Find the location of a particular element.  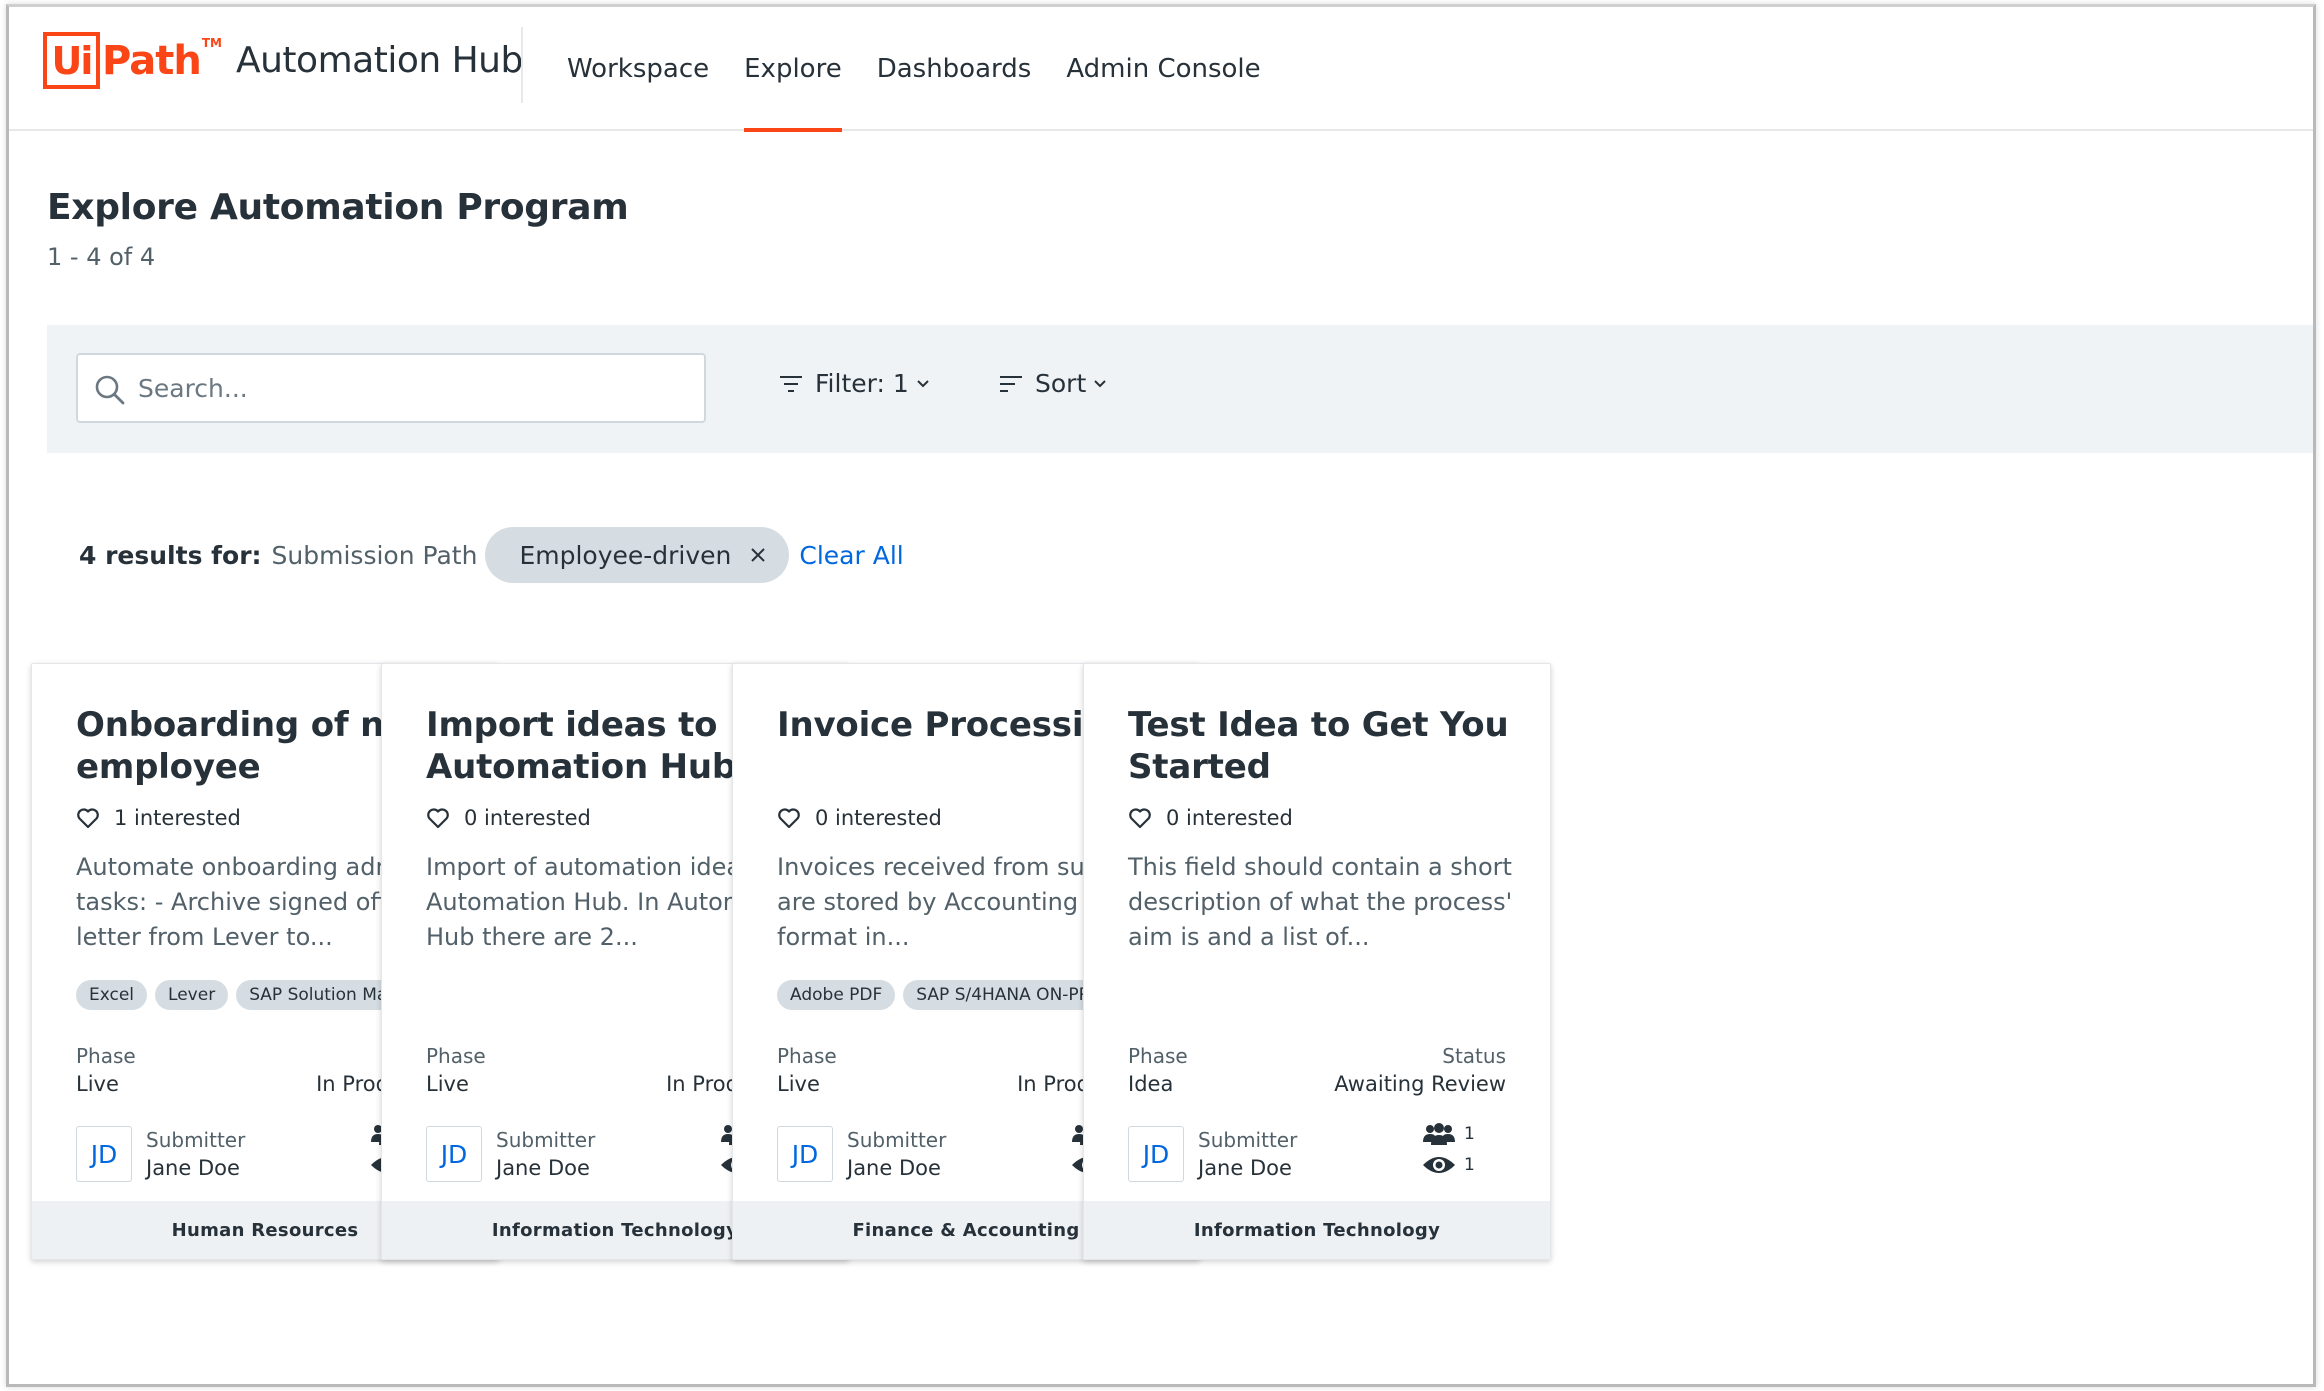

search-icon is located at coordinates (110, 390).